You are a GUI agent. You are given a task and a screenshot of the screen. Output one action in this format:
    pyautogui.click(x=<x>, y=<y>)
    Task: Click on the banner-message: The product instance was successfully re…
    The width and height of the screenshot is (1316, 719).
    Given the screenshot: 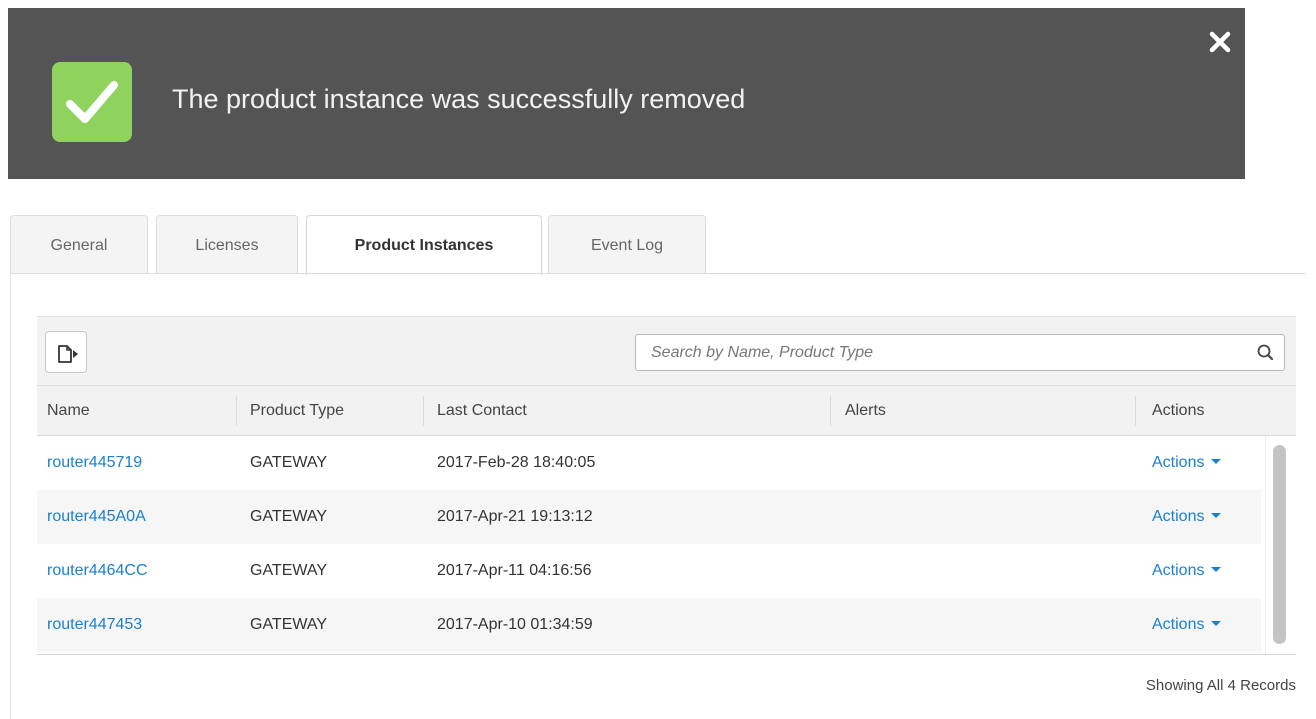 What is the action you would take?
    pyautogui.click(x=459, y=99)
    